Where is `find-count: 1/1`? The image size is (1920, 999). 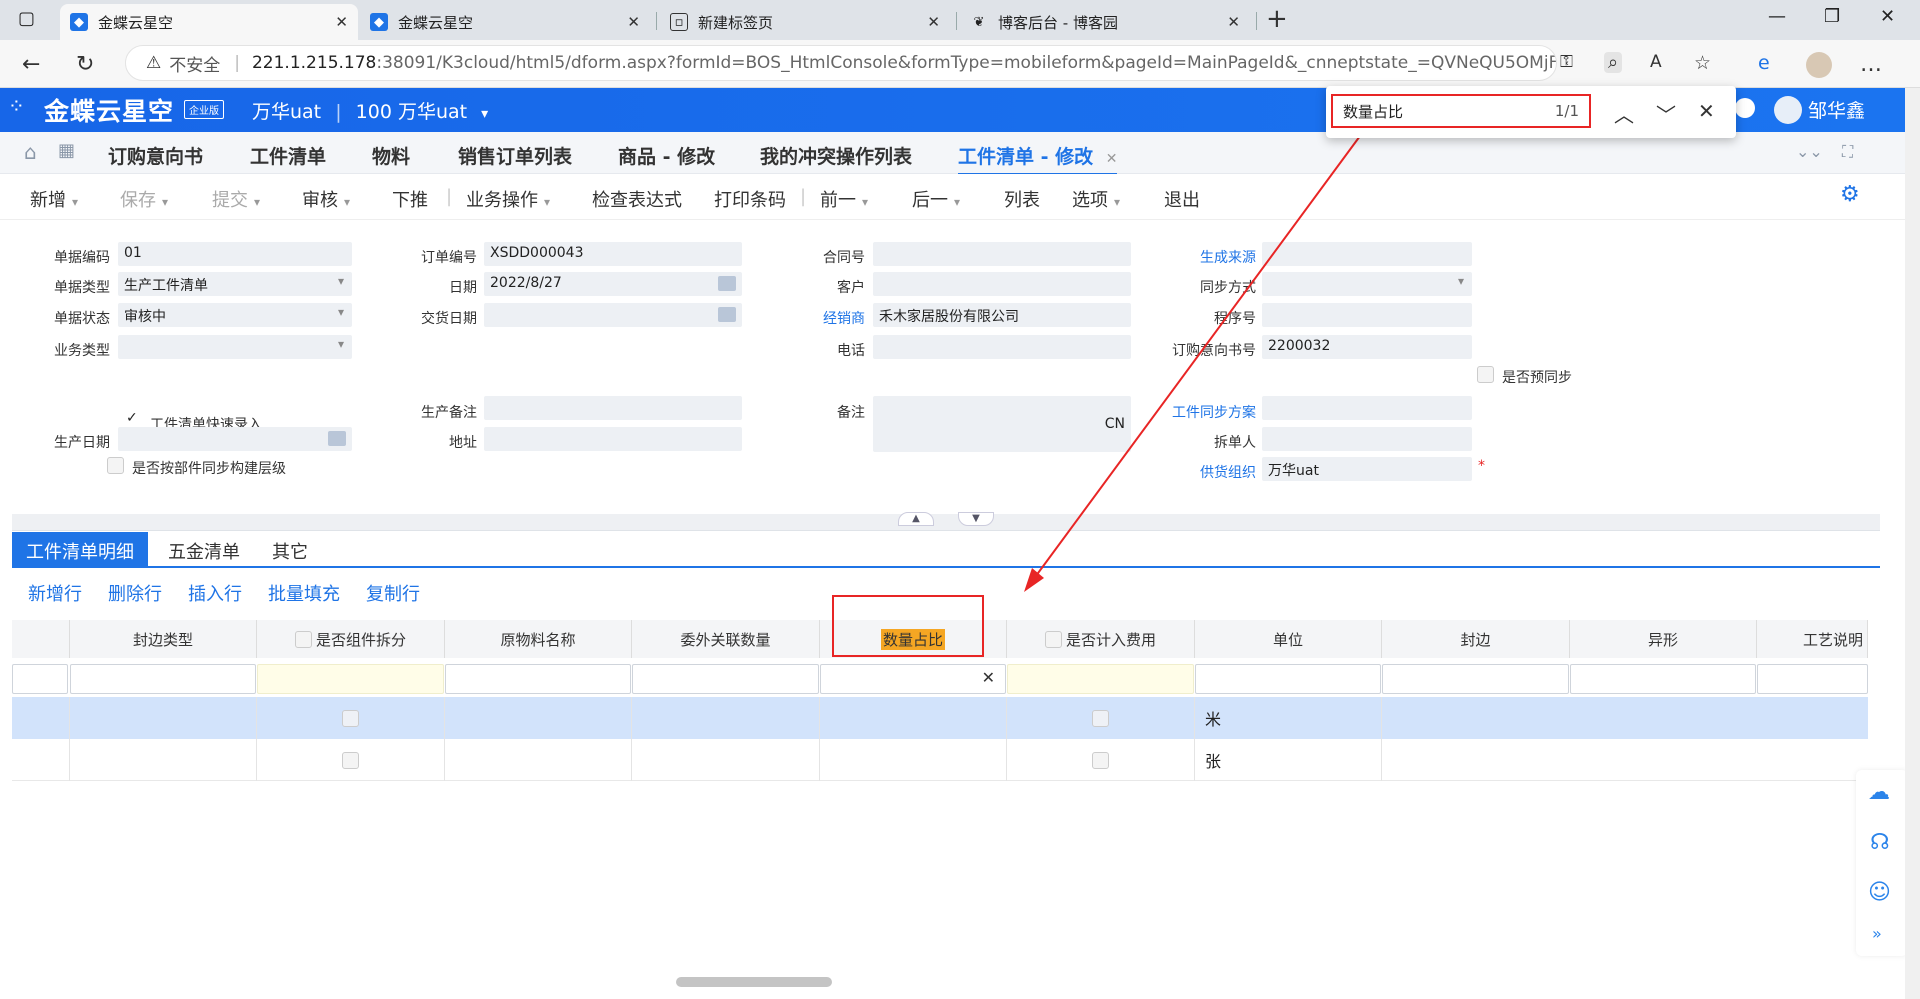
find-count: 1/1 is located at coordinates (1566, 111).